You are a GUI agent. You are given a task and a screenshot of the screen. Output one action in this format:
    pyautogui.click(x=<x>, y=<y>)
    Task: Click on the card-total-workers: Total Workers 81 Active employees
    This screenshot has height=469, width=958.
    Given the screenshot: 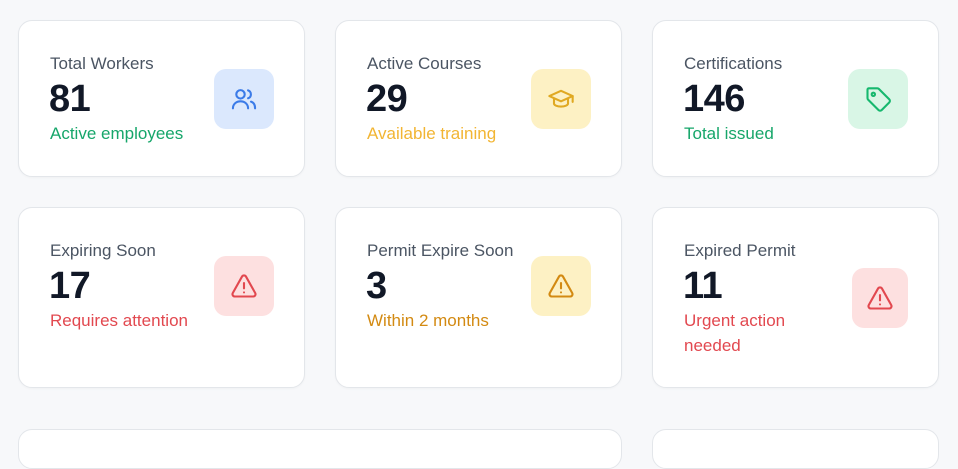 What is the action you would take?
    pyautogui.click(x=161, y=98)
    